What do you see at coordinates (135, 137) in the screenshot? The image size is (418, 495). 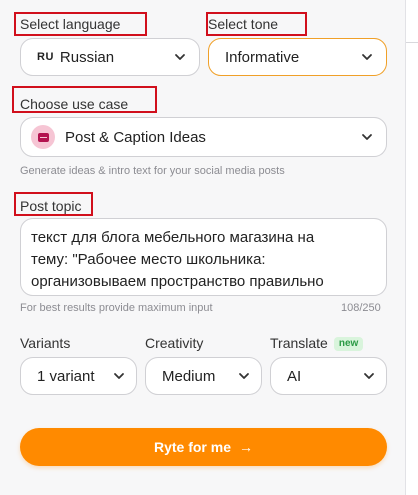 I see `use-case-value: Post & Caption Ideas` at bounding box center [135, 137].